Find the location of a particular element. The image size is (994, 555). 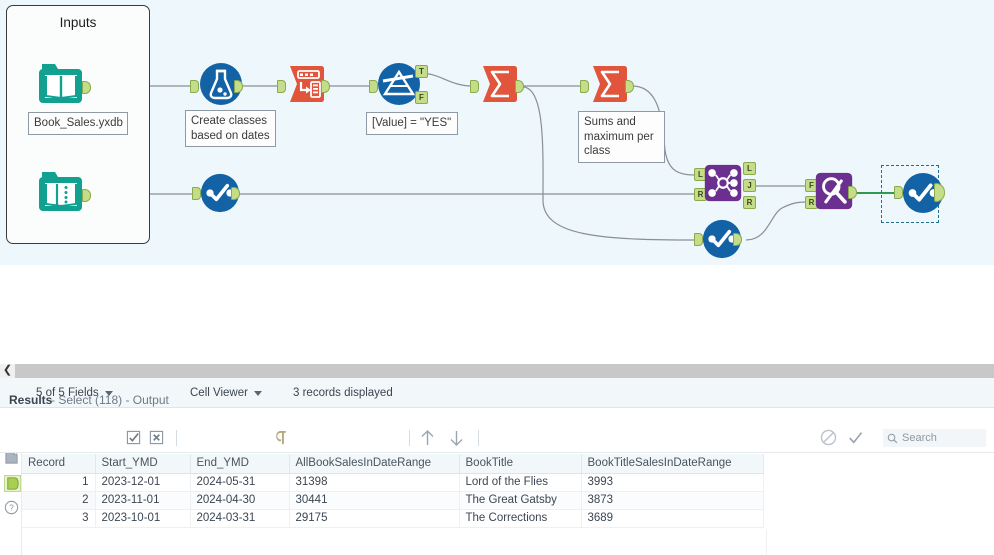

annotation-summarize: Sums and maximum per class is located at coordinates (621, 137).